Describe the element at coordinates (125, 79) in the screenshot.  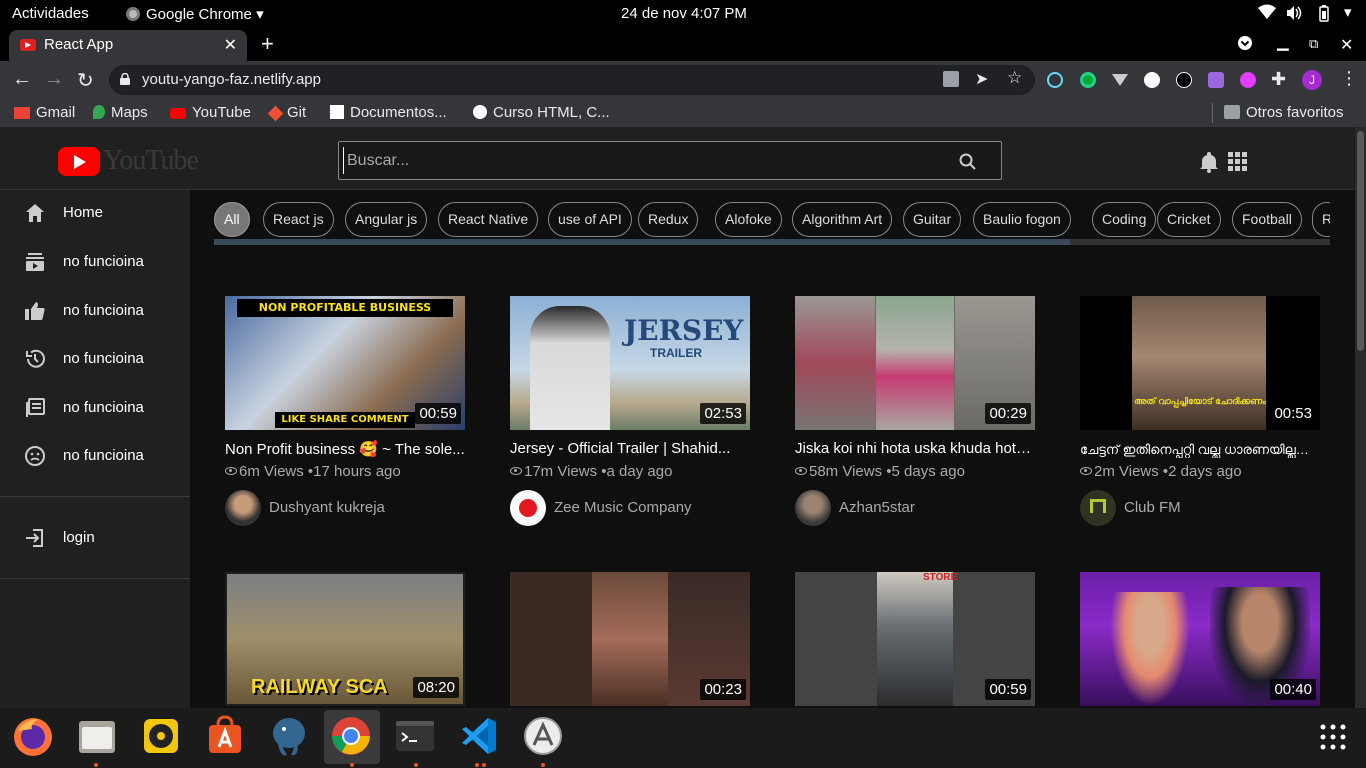
I see `lock-icon` at that location.